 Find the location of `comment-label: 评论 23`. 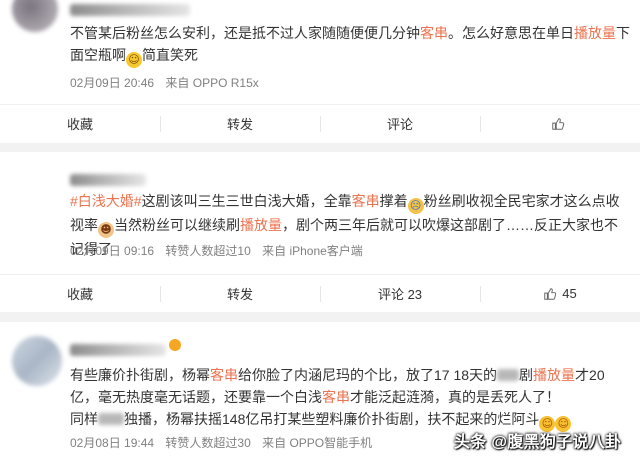

comment-label: 评论 23 is located at coordinates (400, 294).